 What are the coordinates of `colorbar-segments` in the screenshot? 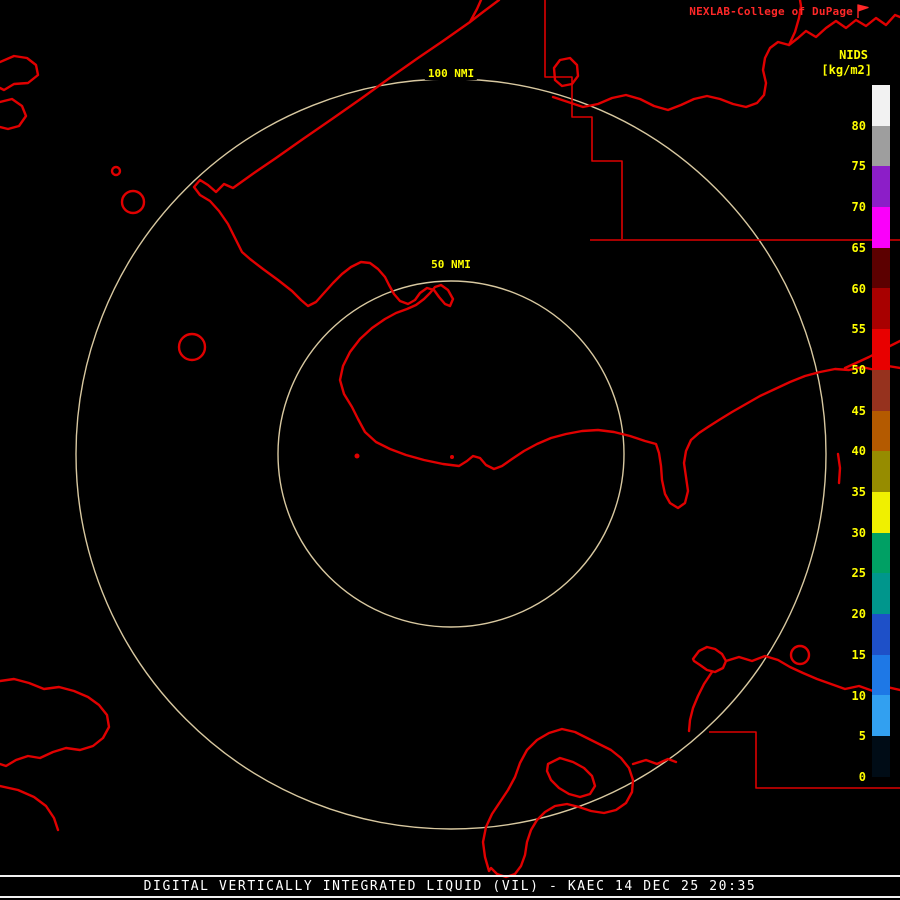 It's located at (881, 431).